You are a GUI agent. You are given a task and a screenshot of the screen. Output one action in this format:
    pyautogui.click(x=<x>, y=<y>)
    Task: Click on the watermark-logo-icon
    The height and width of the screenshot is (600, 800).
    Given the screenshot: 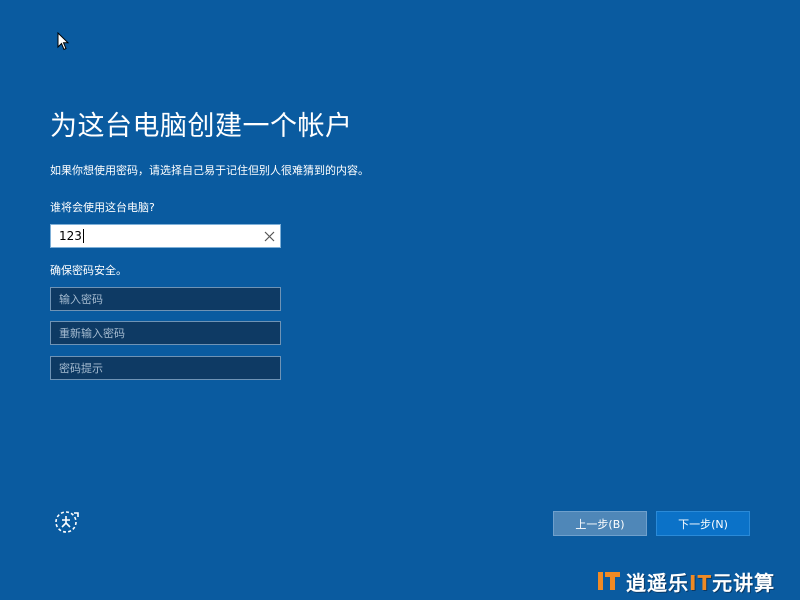 What is the action you would take?
    pyautogui.click(x=609, y=581)
    